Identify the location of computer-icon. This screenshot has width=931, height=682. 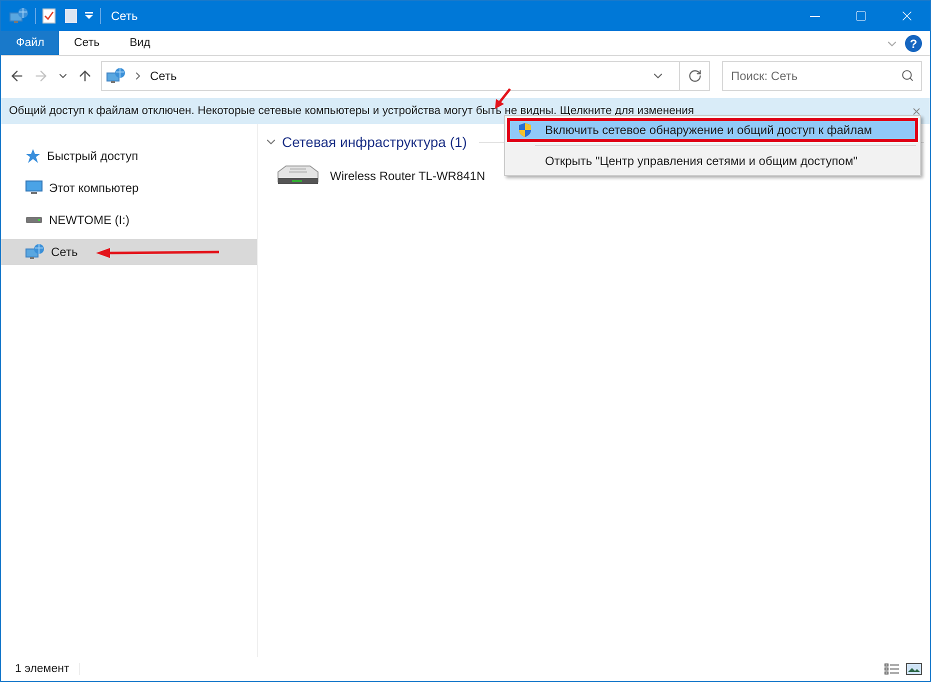
(34, 188).